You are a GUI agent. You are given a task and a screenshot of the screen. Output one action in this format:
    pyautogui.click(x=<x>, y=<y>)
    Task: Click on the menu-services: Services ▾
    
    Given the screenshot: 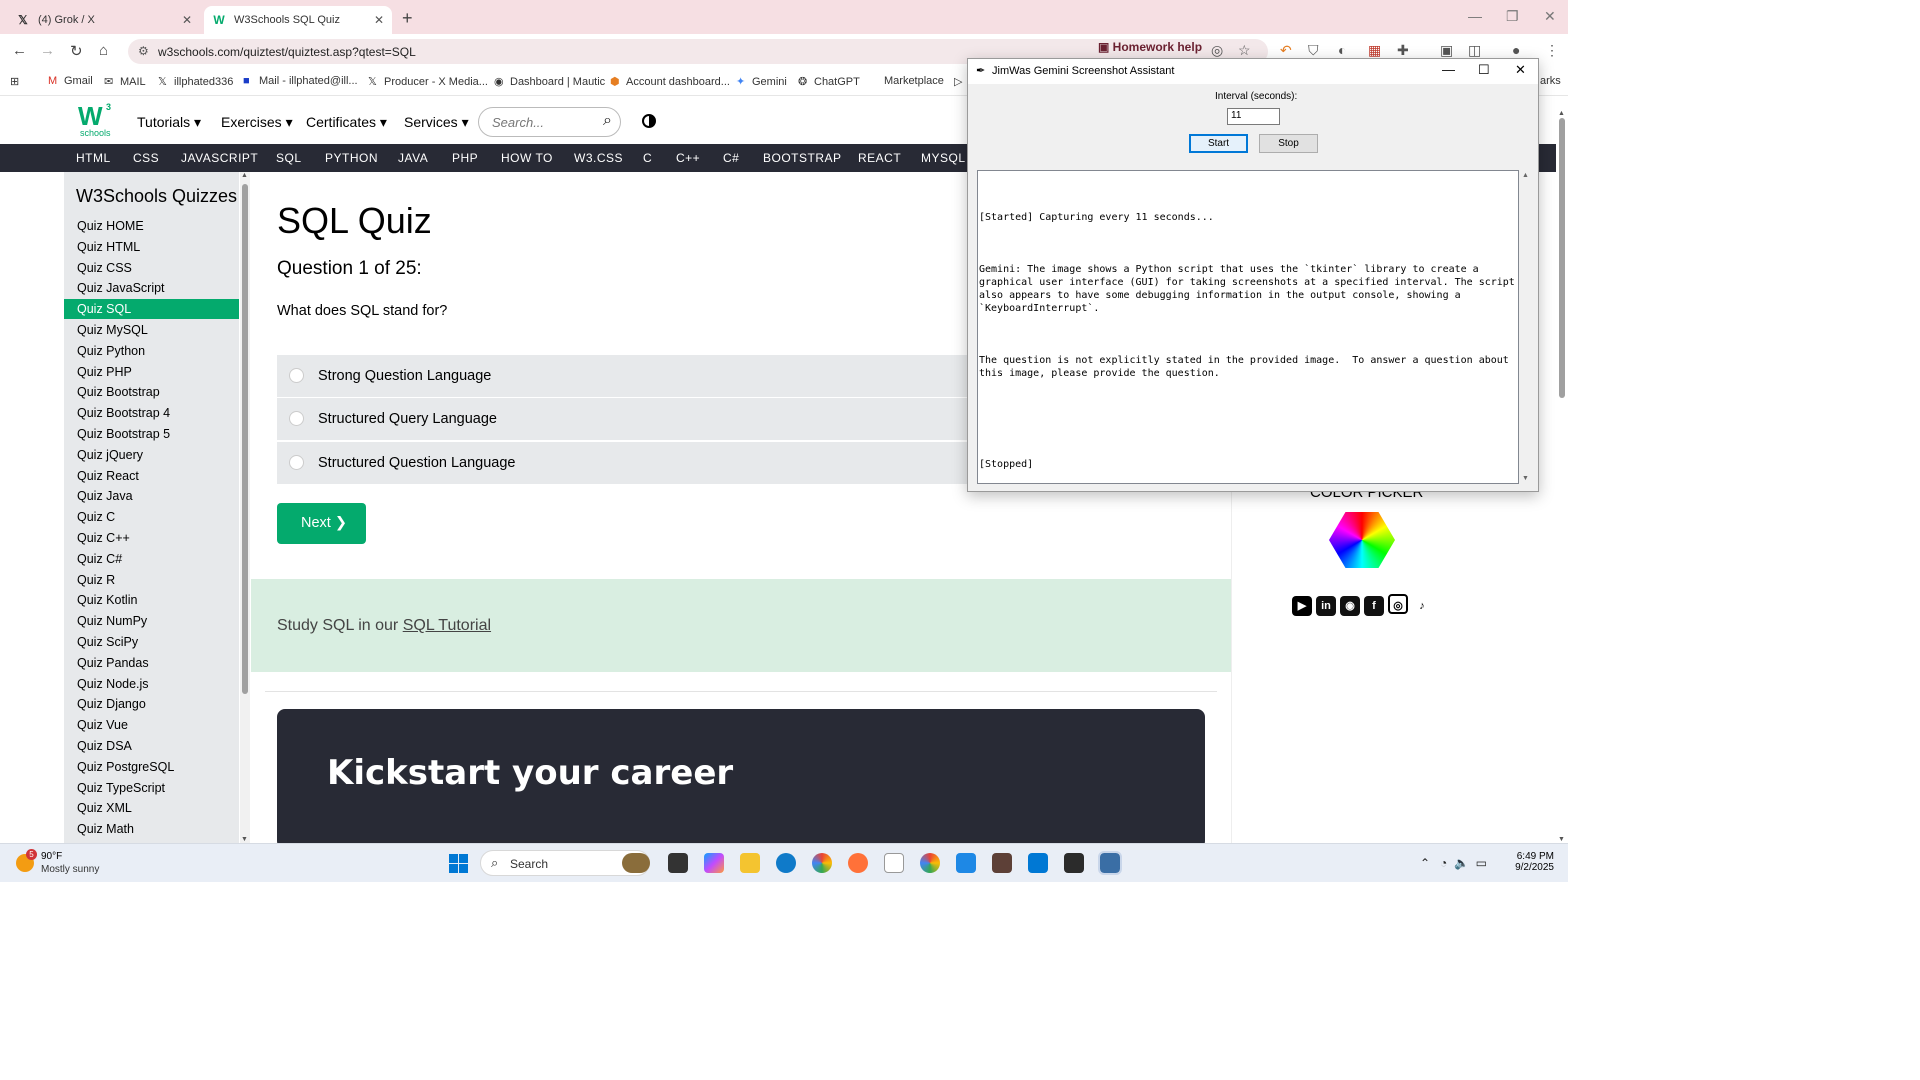 What is the action you would take?
    pyautogui.click(x=436, y=122)
    